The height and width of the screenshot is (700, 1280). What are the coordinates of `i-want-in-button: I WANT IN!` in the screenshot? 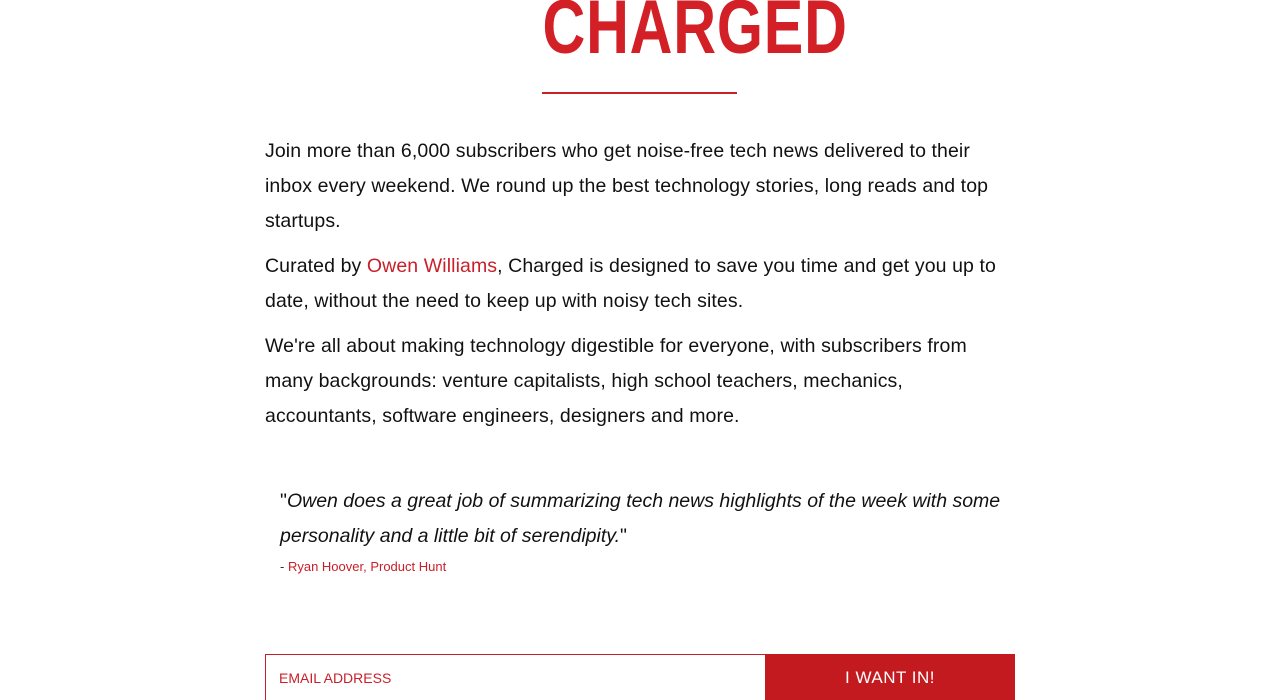 It's located at (890, 677).